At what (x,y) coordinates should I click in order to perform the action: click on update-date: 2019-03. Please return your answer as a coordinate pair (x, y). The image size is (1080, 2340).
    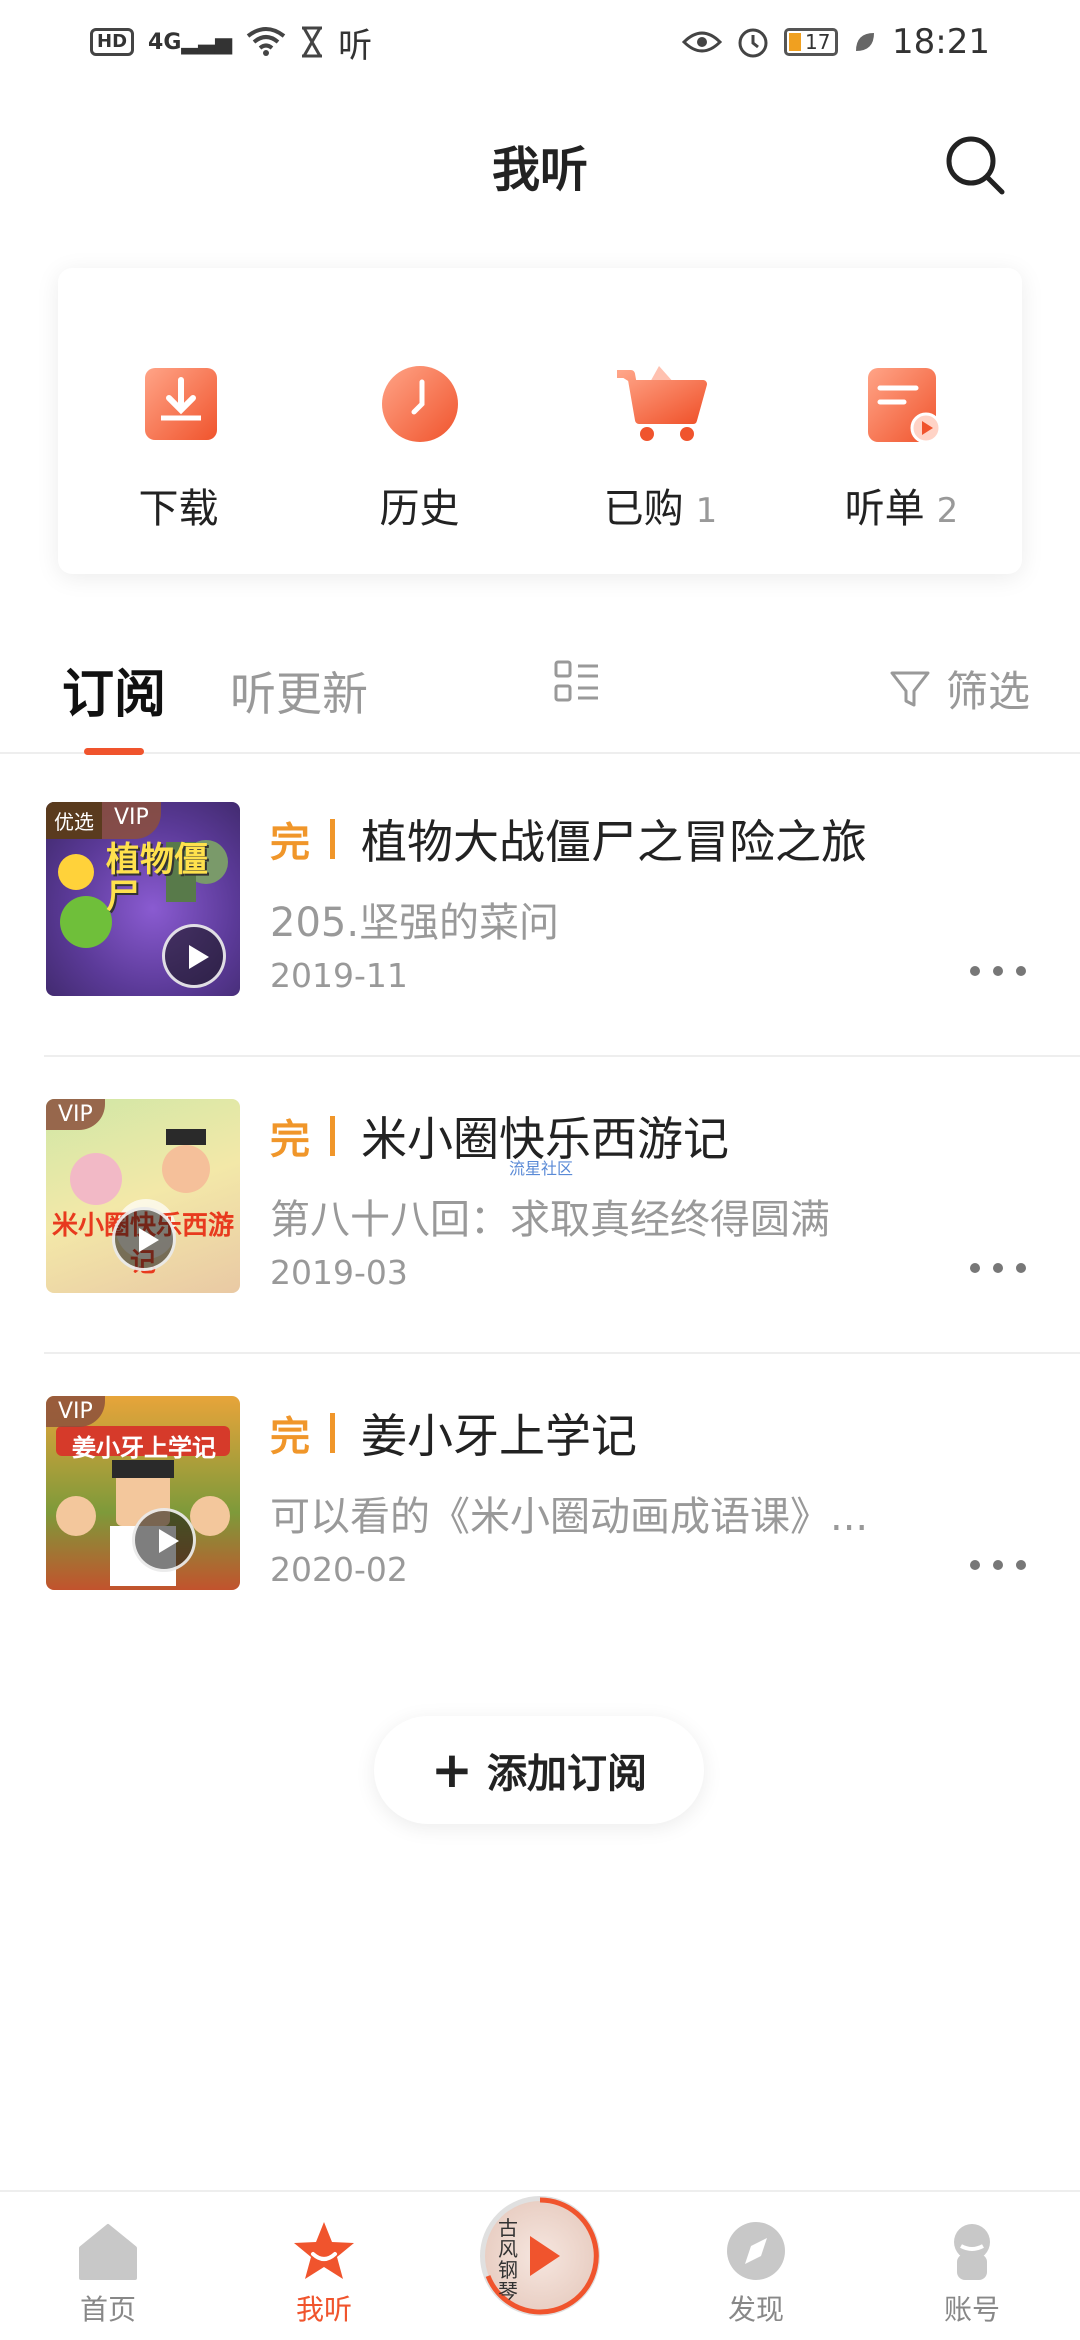
    Looking at the image, I should click on (339, 1272).